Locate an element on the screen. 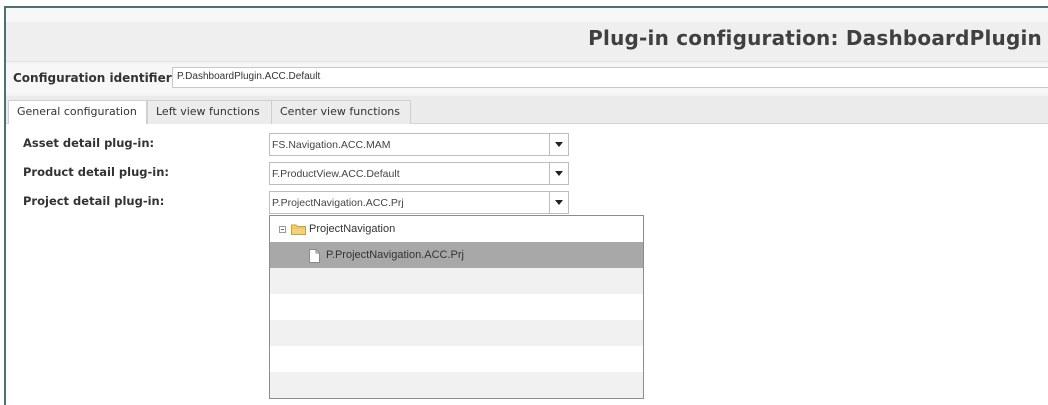 This screenshot has width=1048, height=405. tree-folder-row: ProjectNavigation is located at coordinates (456, 229).